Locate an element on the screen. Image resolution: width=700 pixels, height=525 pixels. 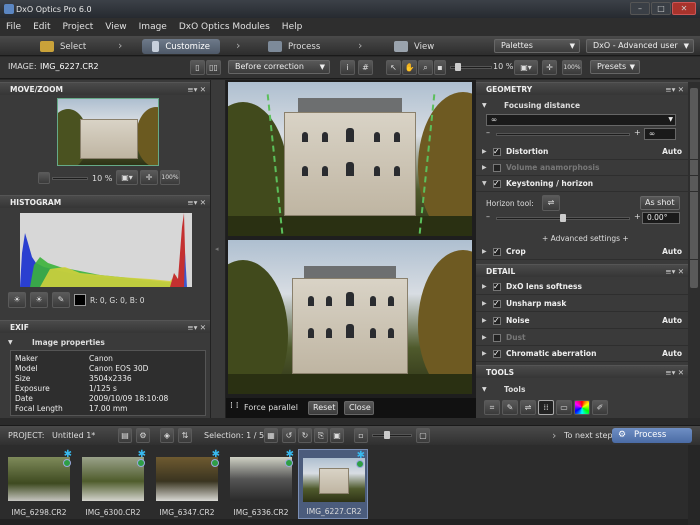
highlight-clipping-button: ☀ is located at coordinates (39, 300).